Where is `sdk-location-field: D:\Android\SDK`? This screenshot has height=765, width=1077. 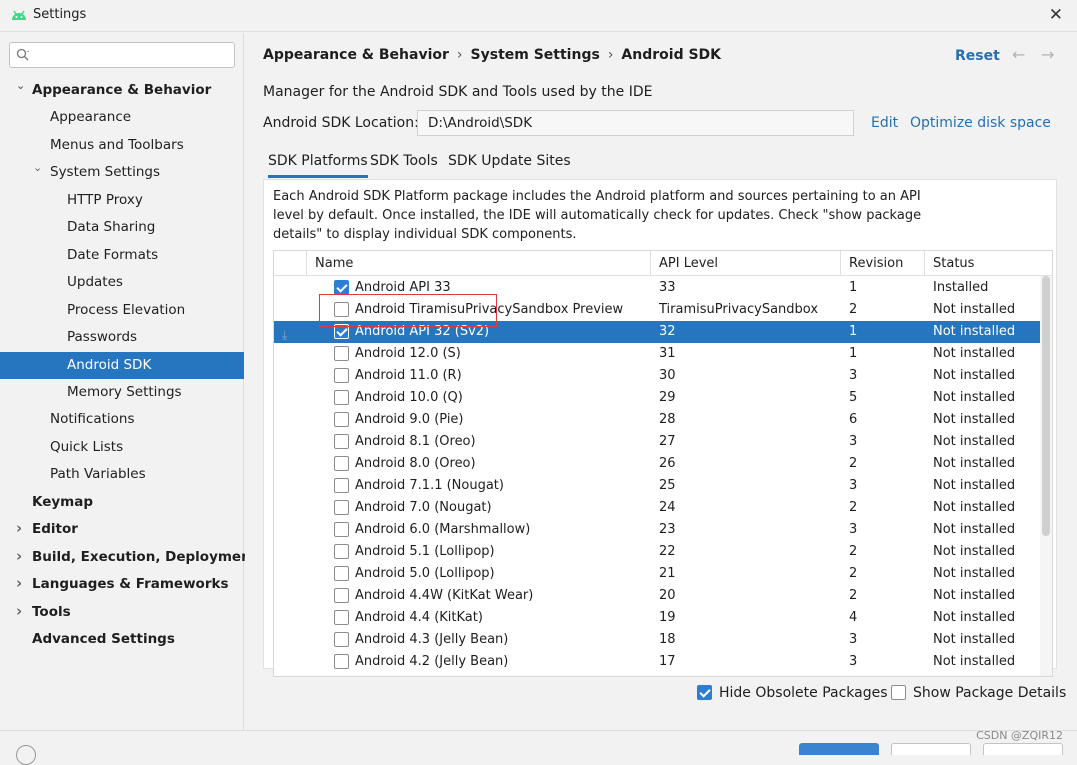 sdk-location-field: D:\Android\SDK is located at coordinates (635, 123).